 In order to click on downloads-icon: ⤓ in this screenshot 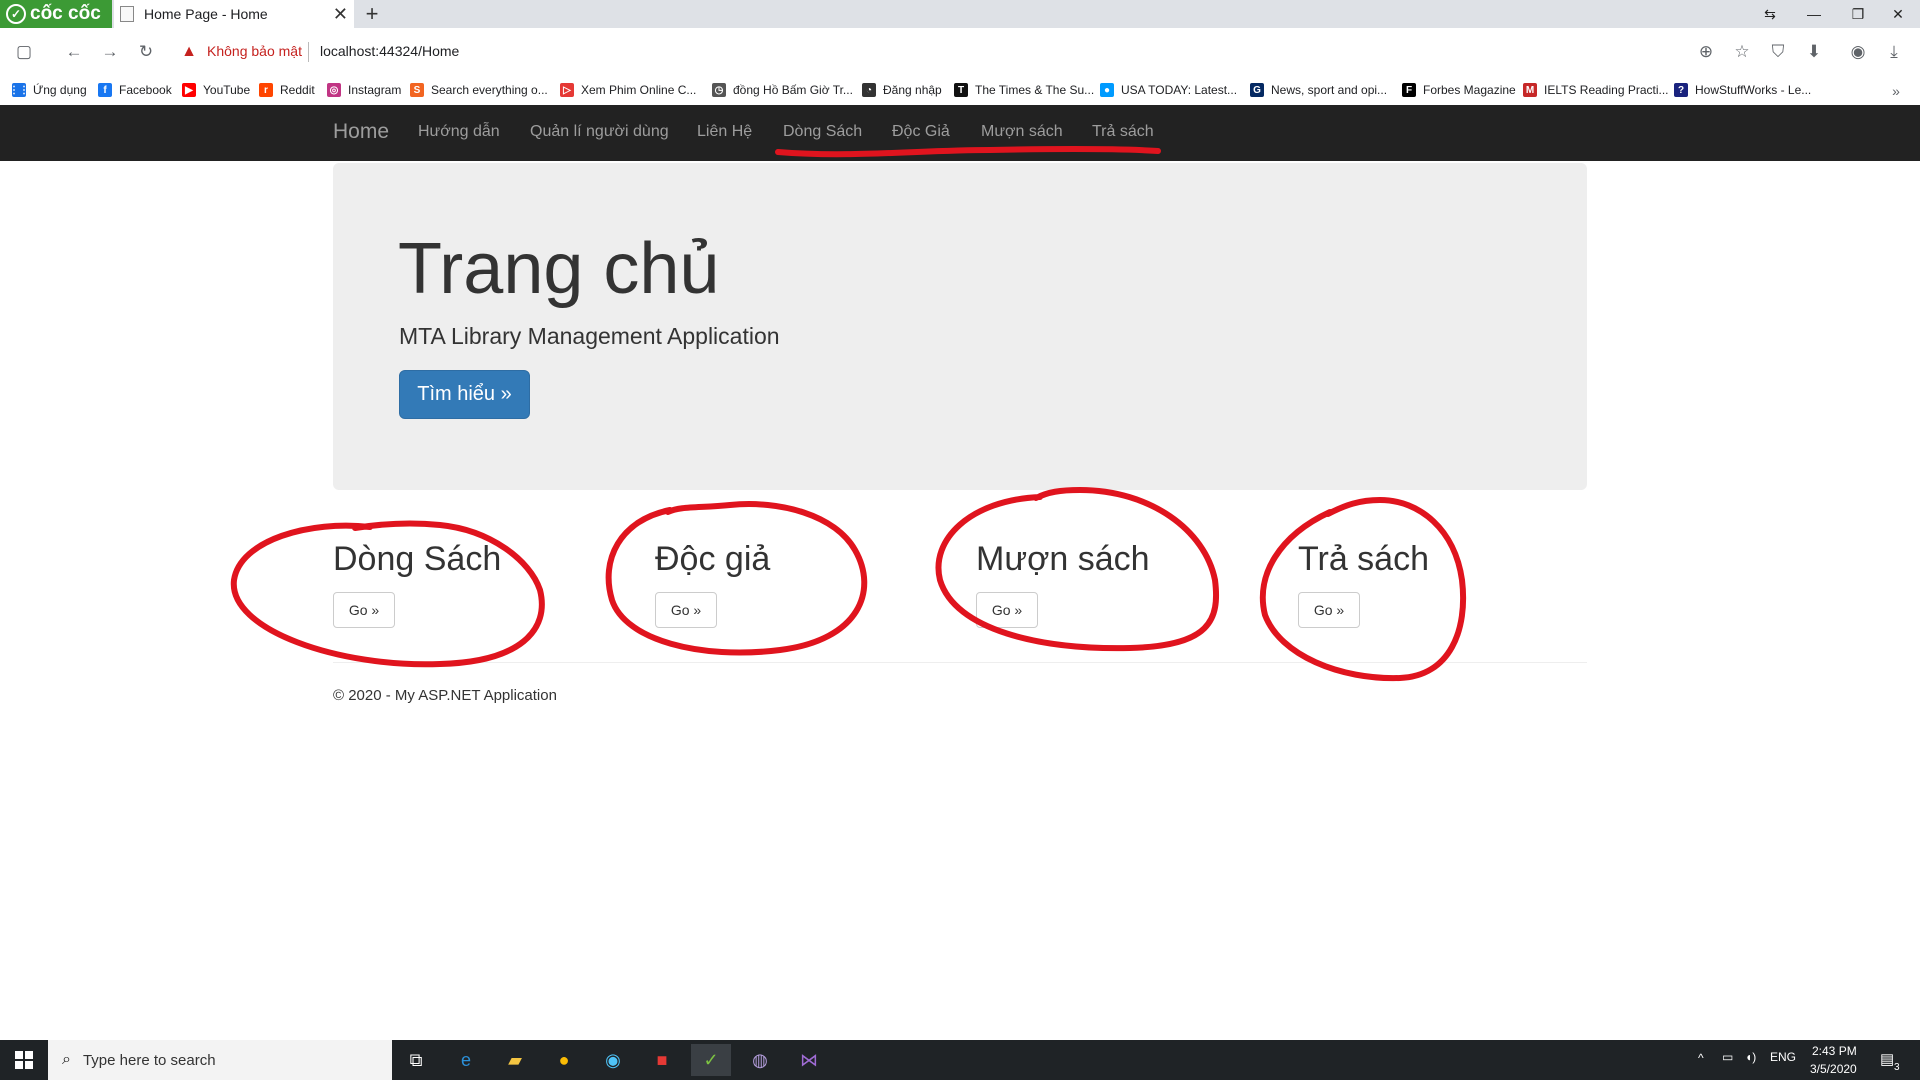, I will do `click(1894, 52)`.